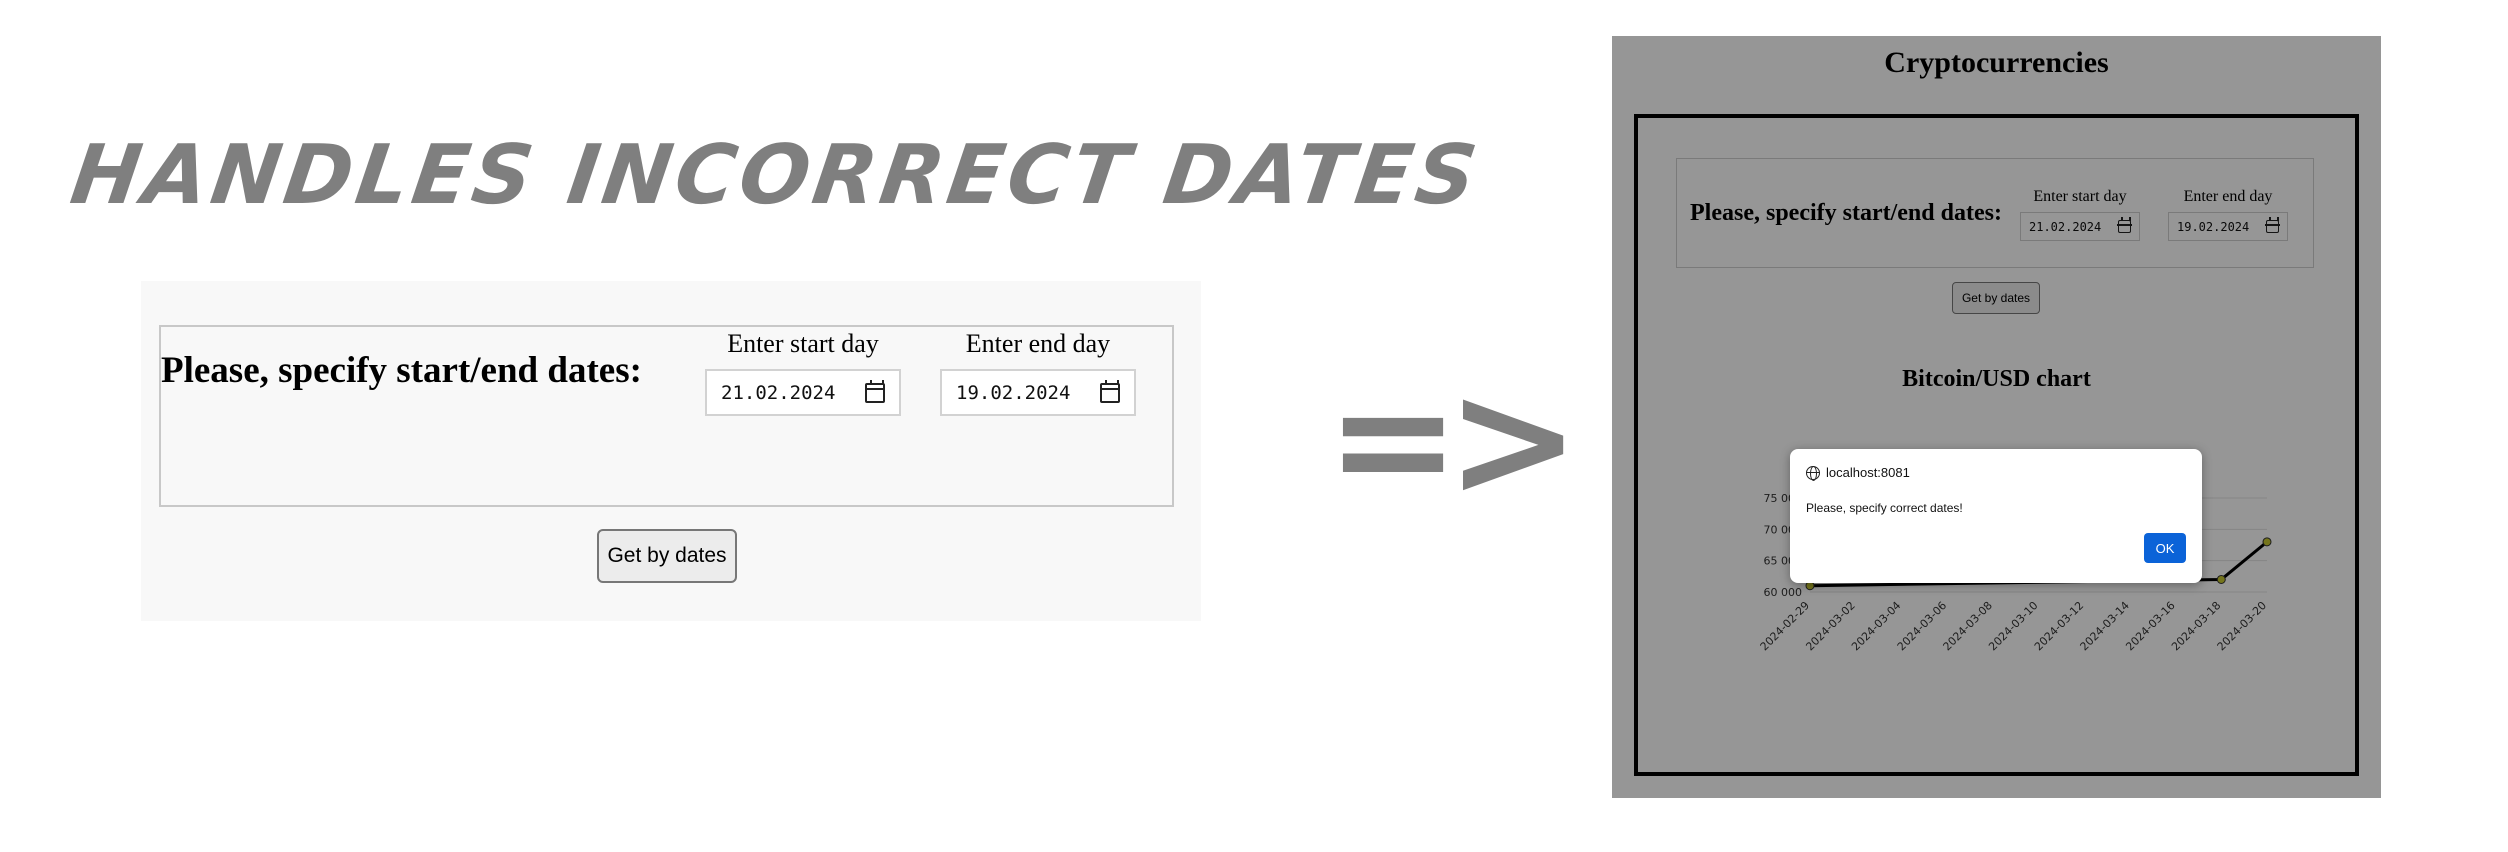  I want to click on start-date-label: Enter start day, so click(803, 343).